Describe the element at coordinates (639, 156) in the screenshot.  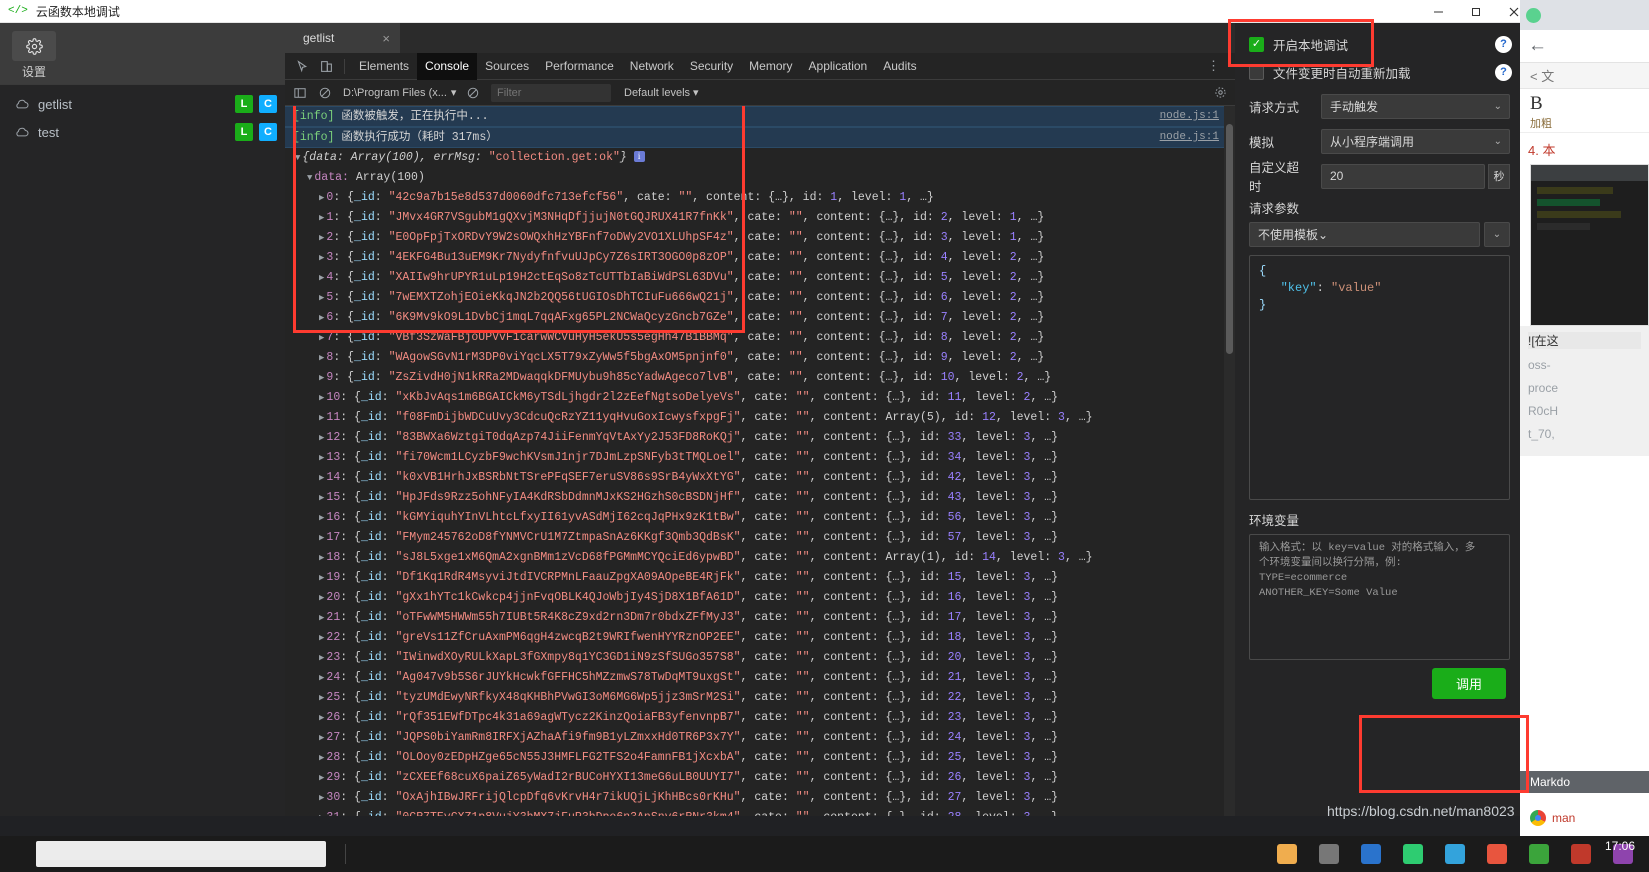
I see `info-badge-icon: i` at that location.